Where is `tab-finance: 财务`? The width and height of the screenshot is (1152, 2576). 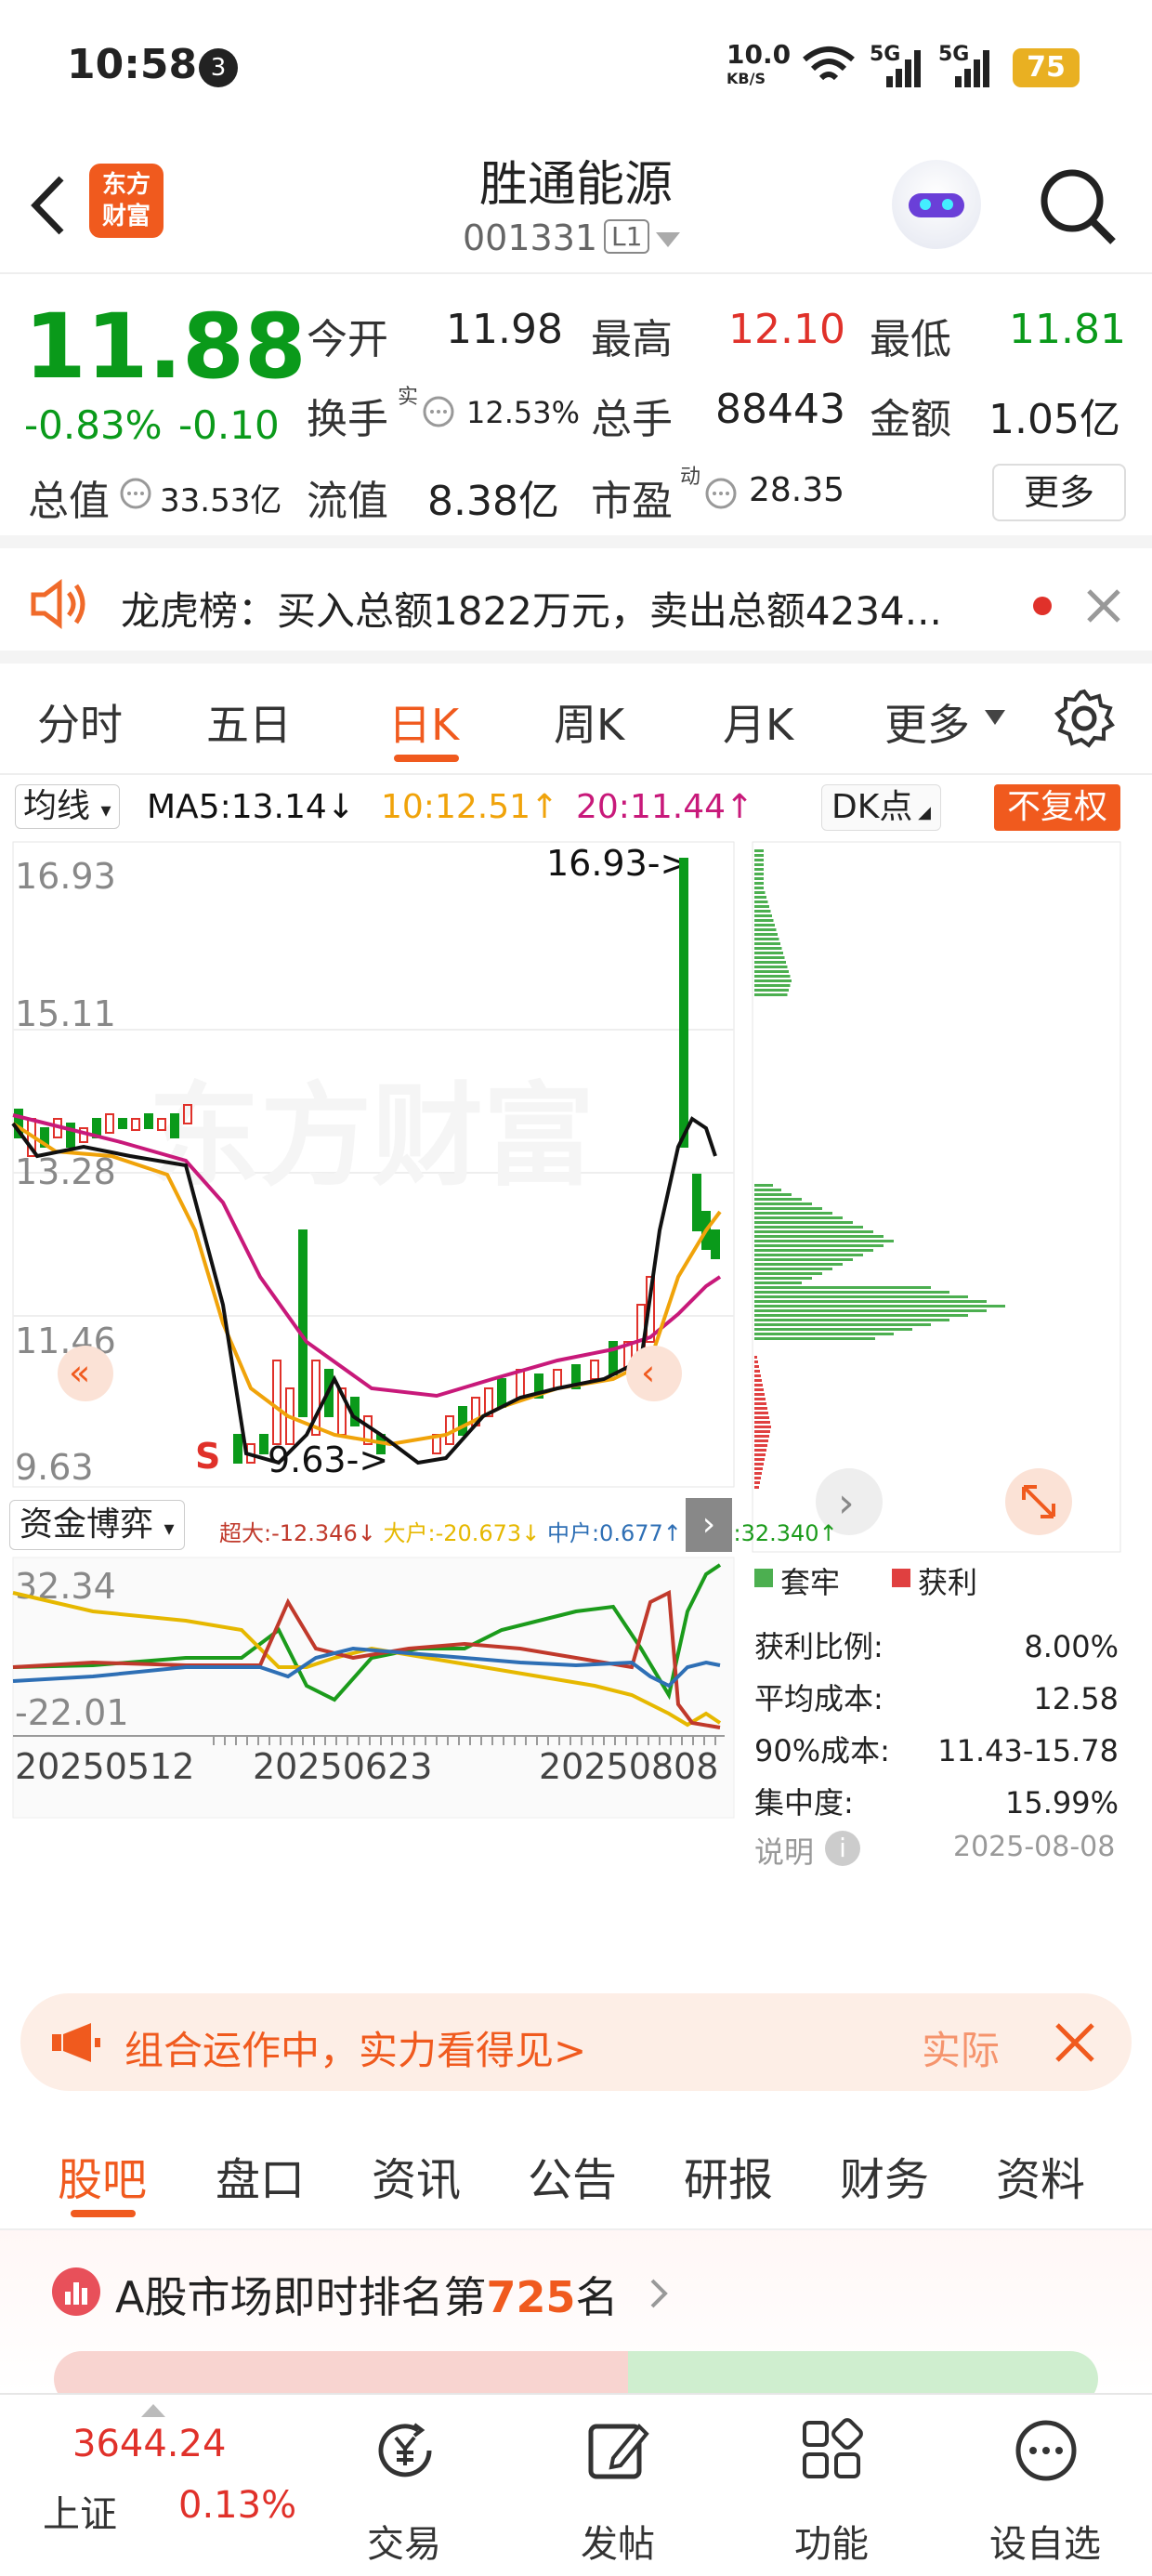
tab-finance: 财务 is located at coordinates (884, 2175).